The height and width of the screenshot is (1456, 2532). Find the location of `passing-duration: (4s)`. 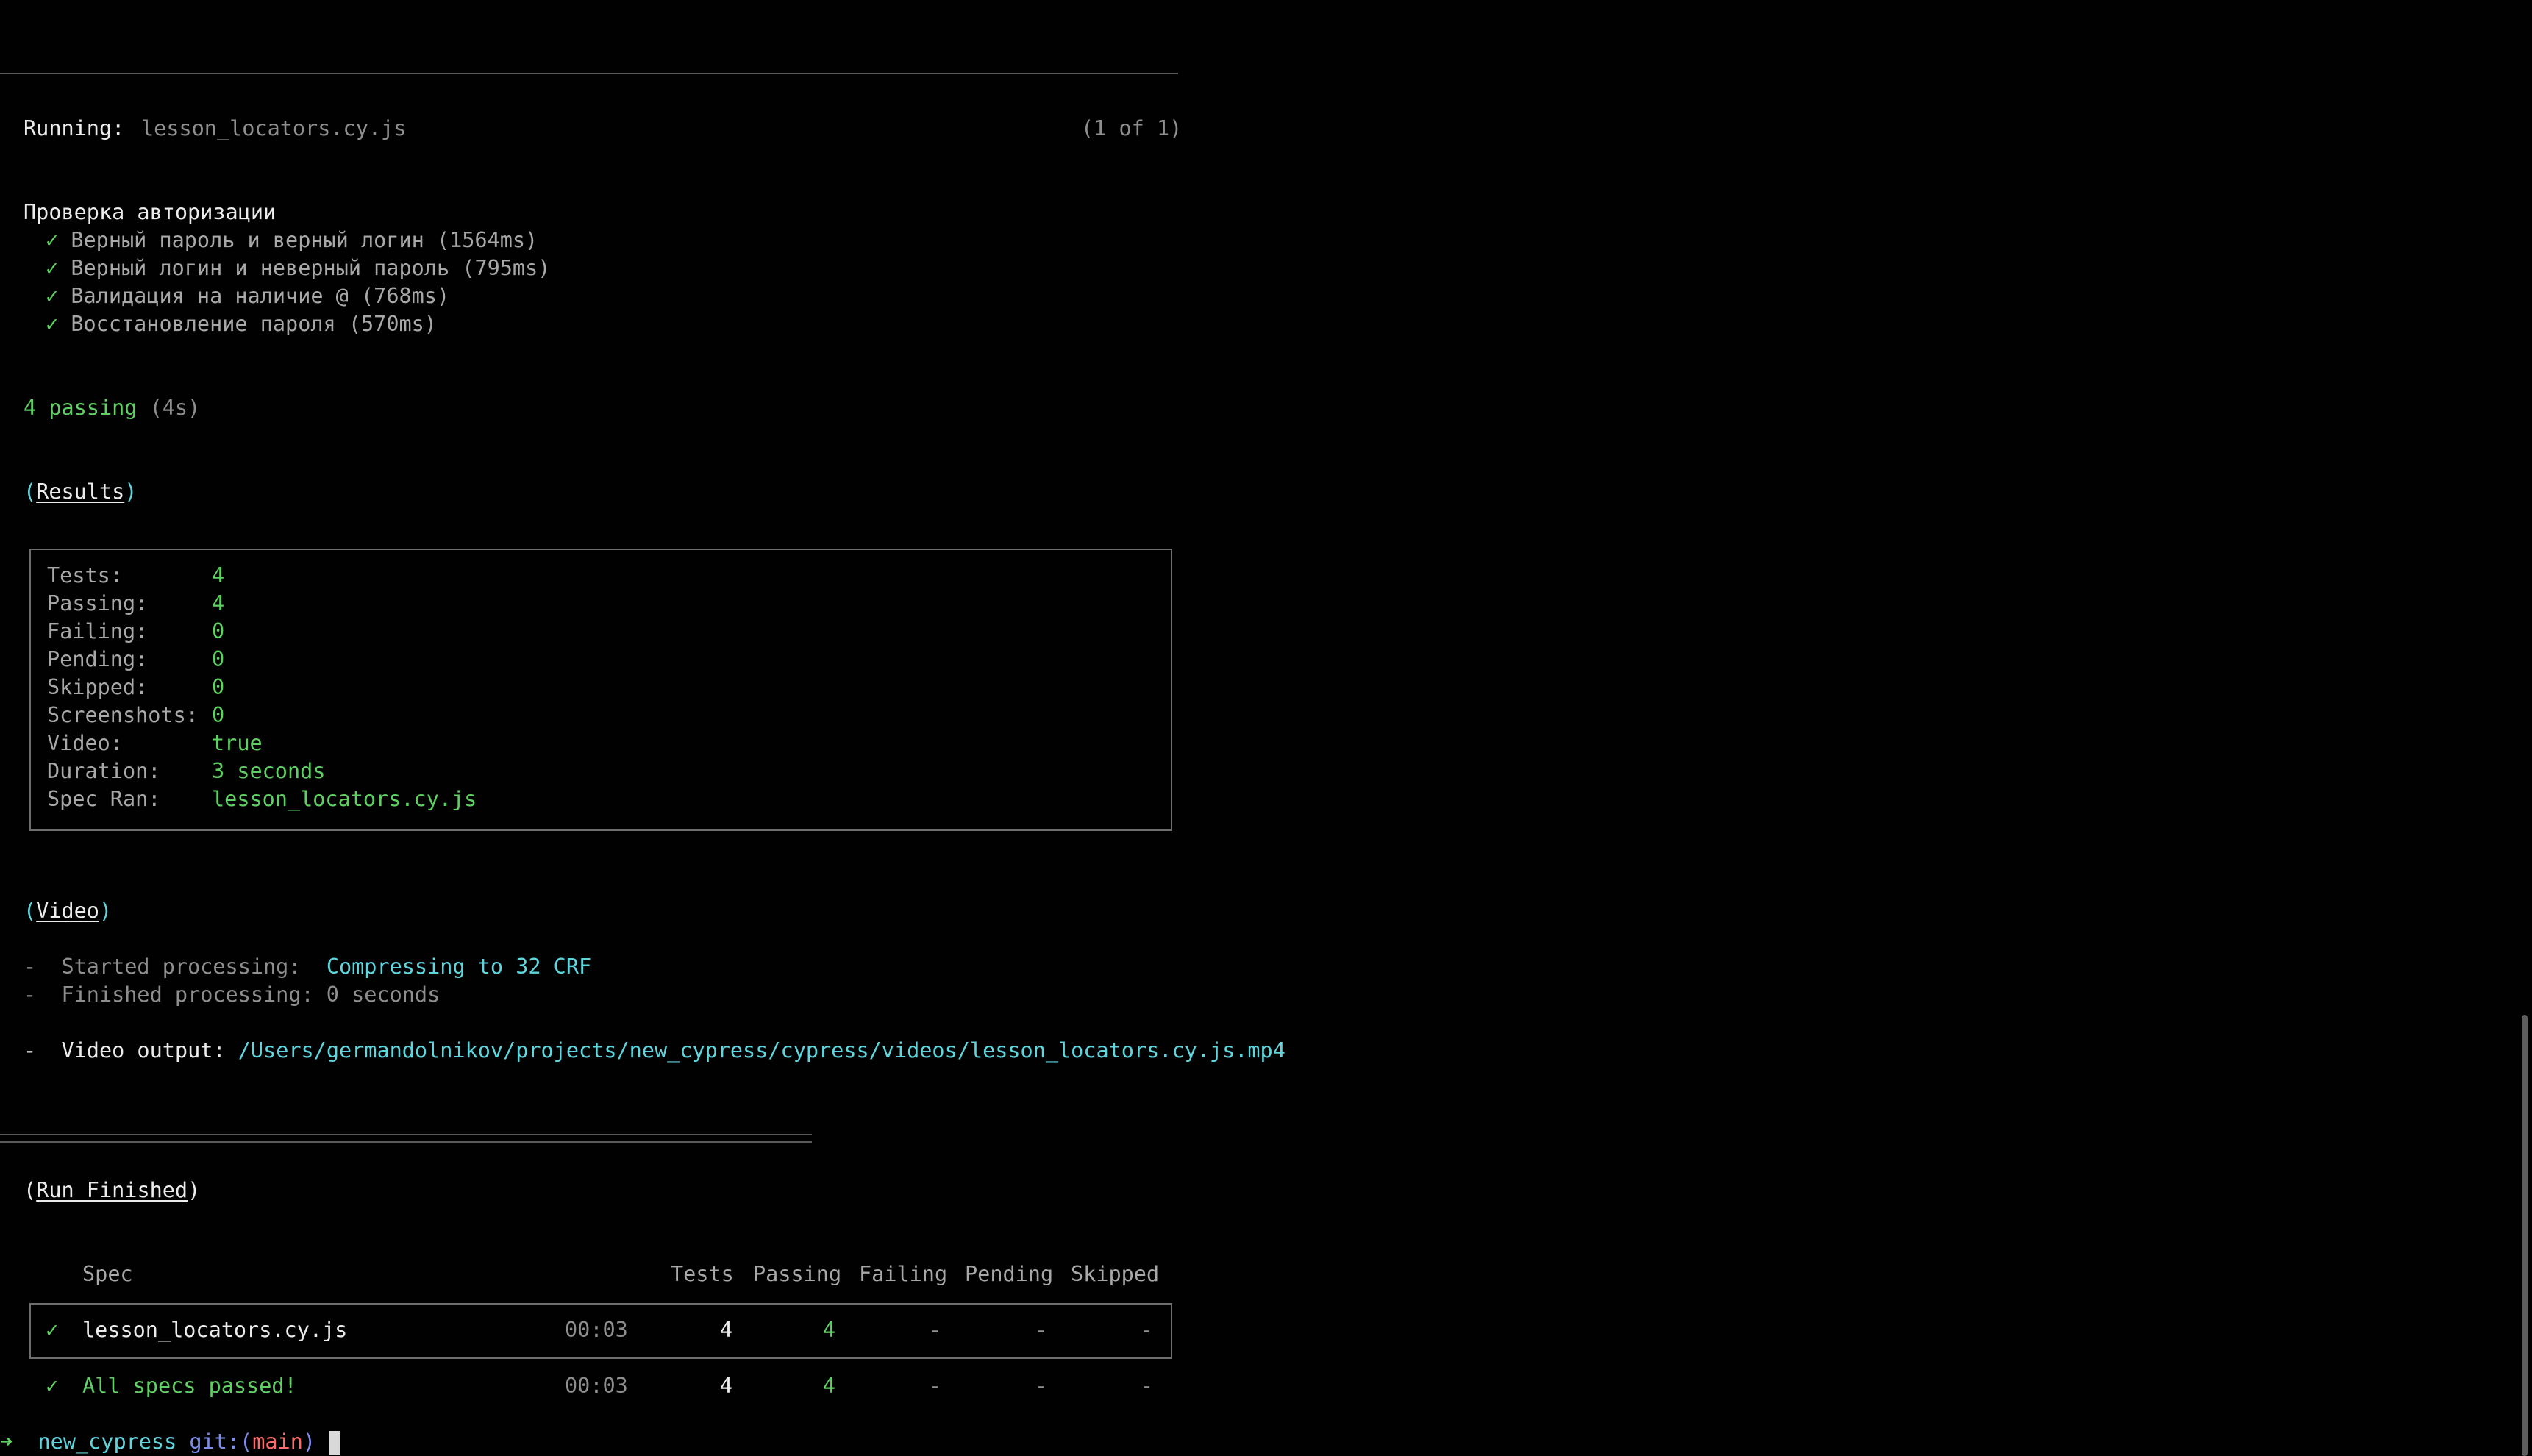

passing-duration: (4s) is located at coordinates (175, 408).